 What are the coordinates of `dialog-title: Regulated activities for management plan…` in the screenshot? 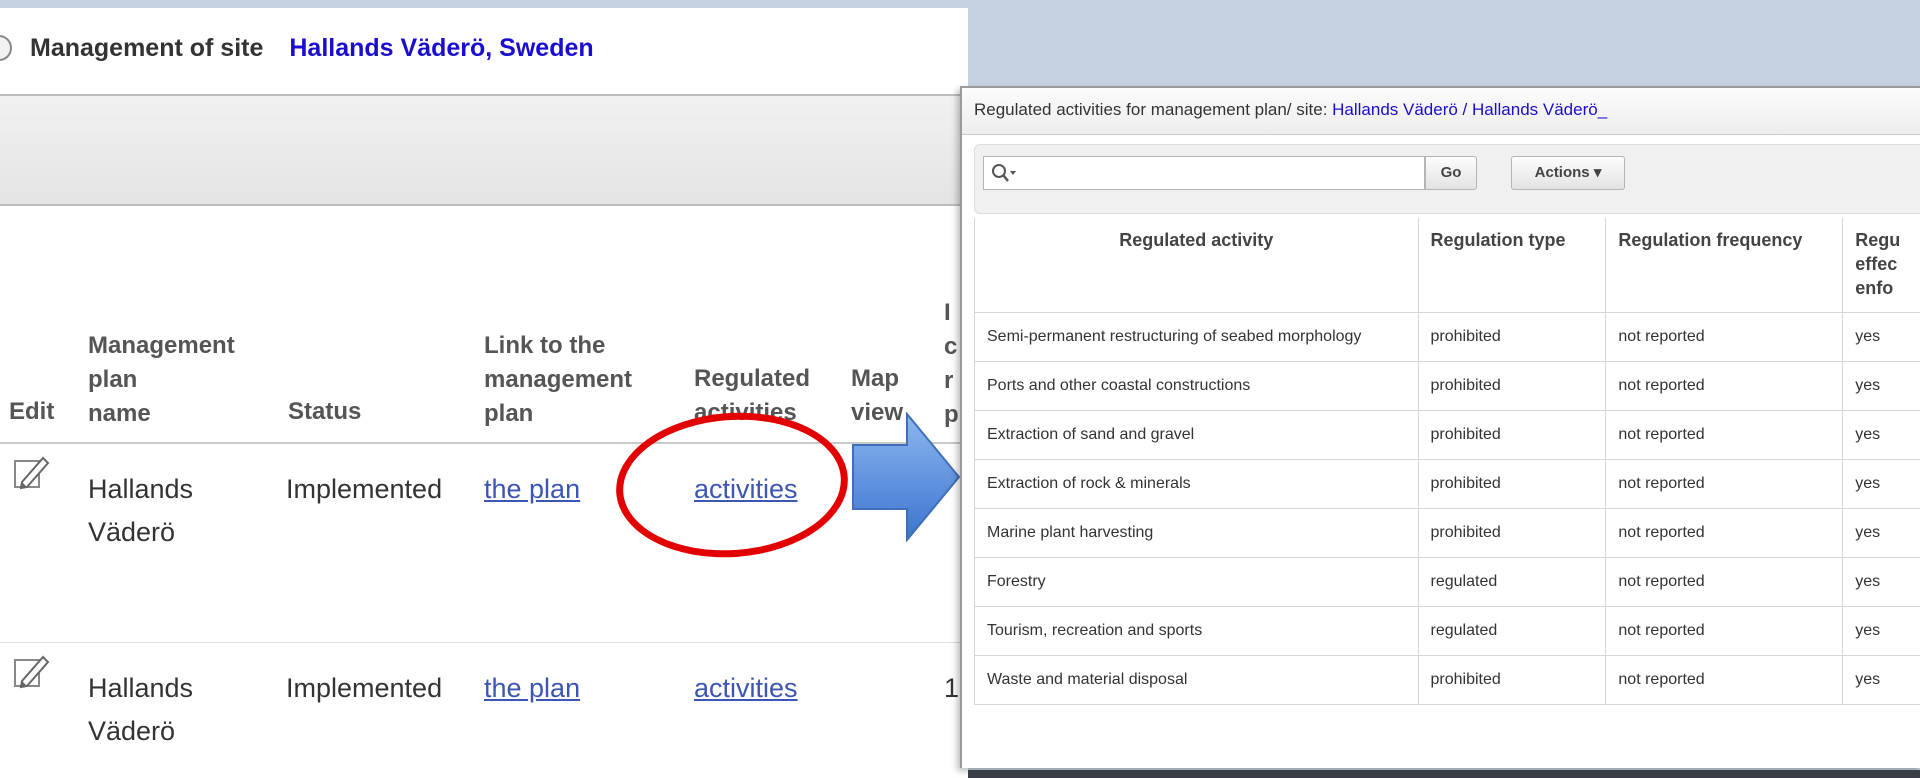 It's located at (1441, 111).